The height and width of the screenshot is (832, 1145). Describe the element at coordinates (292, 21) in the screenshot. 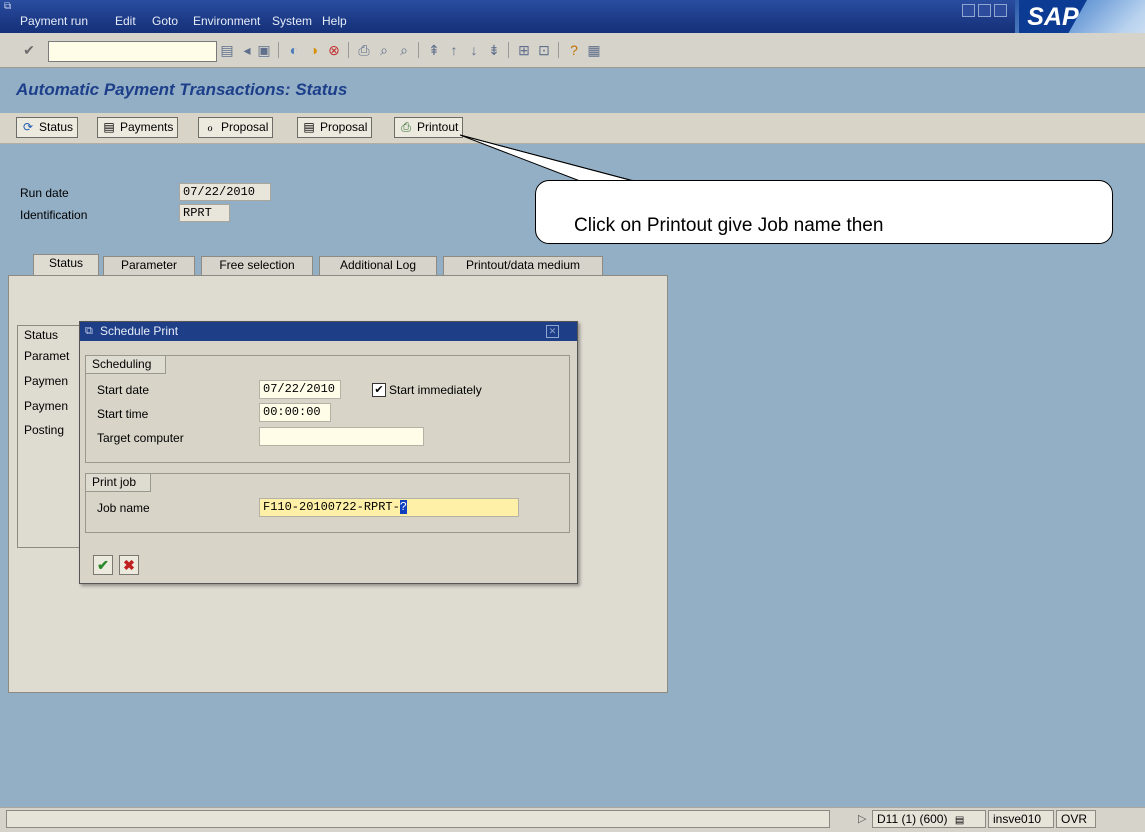

I see `menu-system: System` at that location.